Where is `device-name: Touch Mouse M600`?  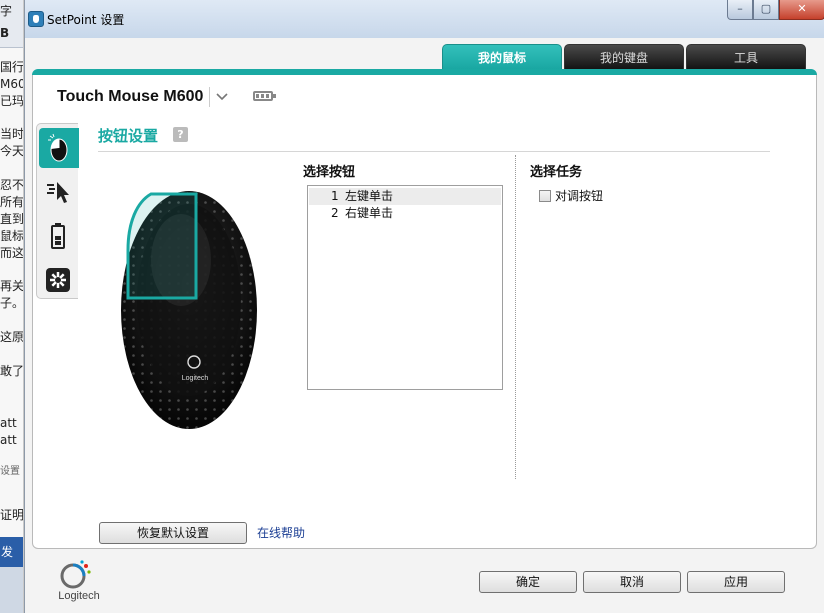
device-name: Touch Mouse M600 is located at coordinates (130, 96).